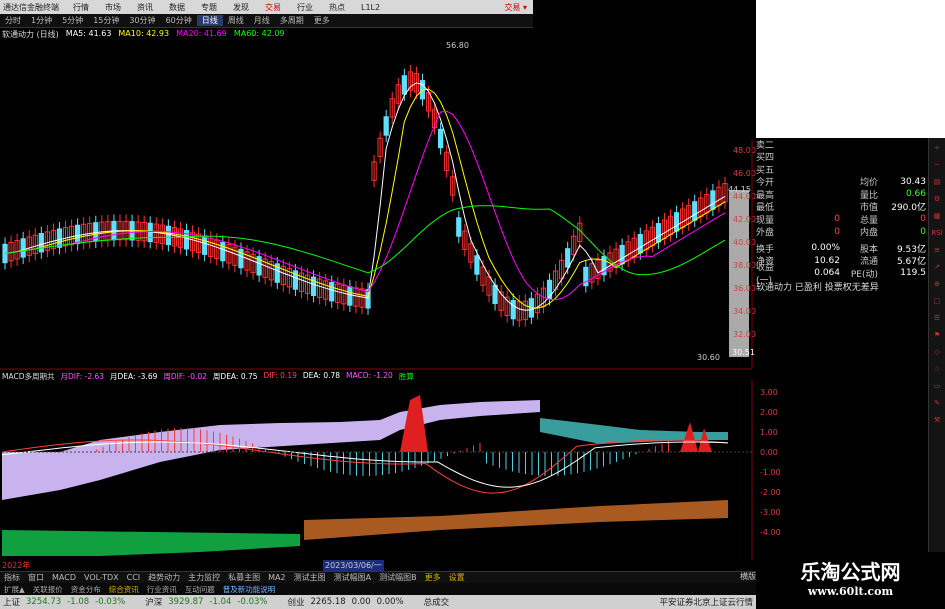 The height and width of the screenshot is (609, 945). What do you see at coordinates (457, 577) in the screenshot?
I see `tab-13: 设置` at bounding box center [457, 577].